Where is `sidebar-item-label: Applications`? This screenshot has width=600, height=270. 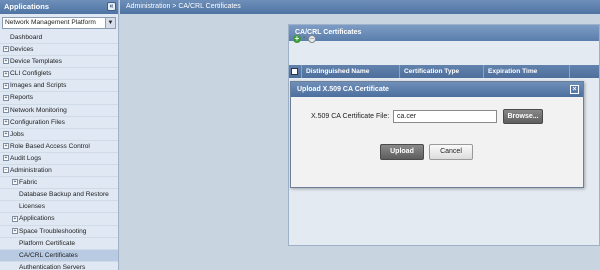
sidebar-item-label: Applications is located at coordinates (37, 219).